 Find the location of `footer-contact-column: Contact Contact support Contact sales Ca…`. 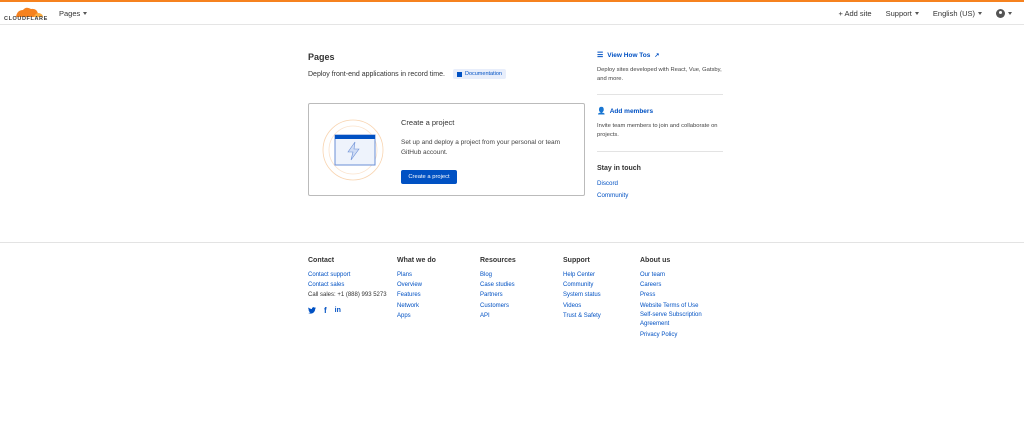

footer-contact-column: Contact Contact support Contact sales Ca… is located at coordinates (347, 286).